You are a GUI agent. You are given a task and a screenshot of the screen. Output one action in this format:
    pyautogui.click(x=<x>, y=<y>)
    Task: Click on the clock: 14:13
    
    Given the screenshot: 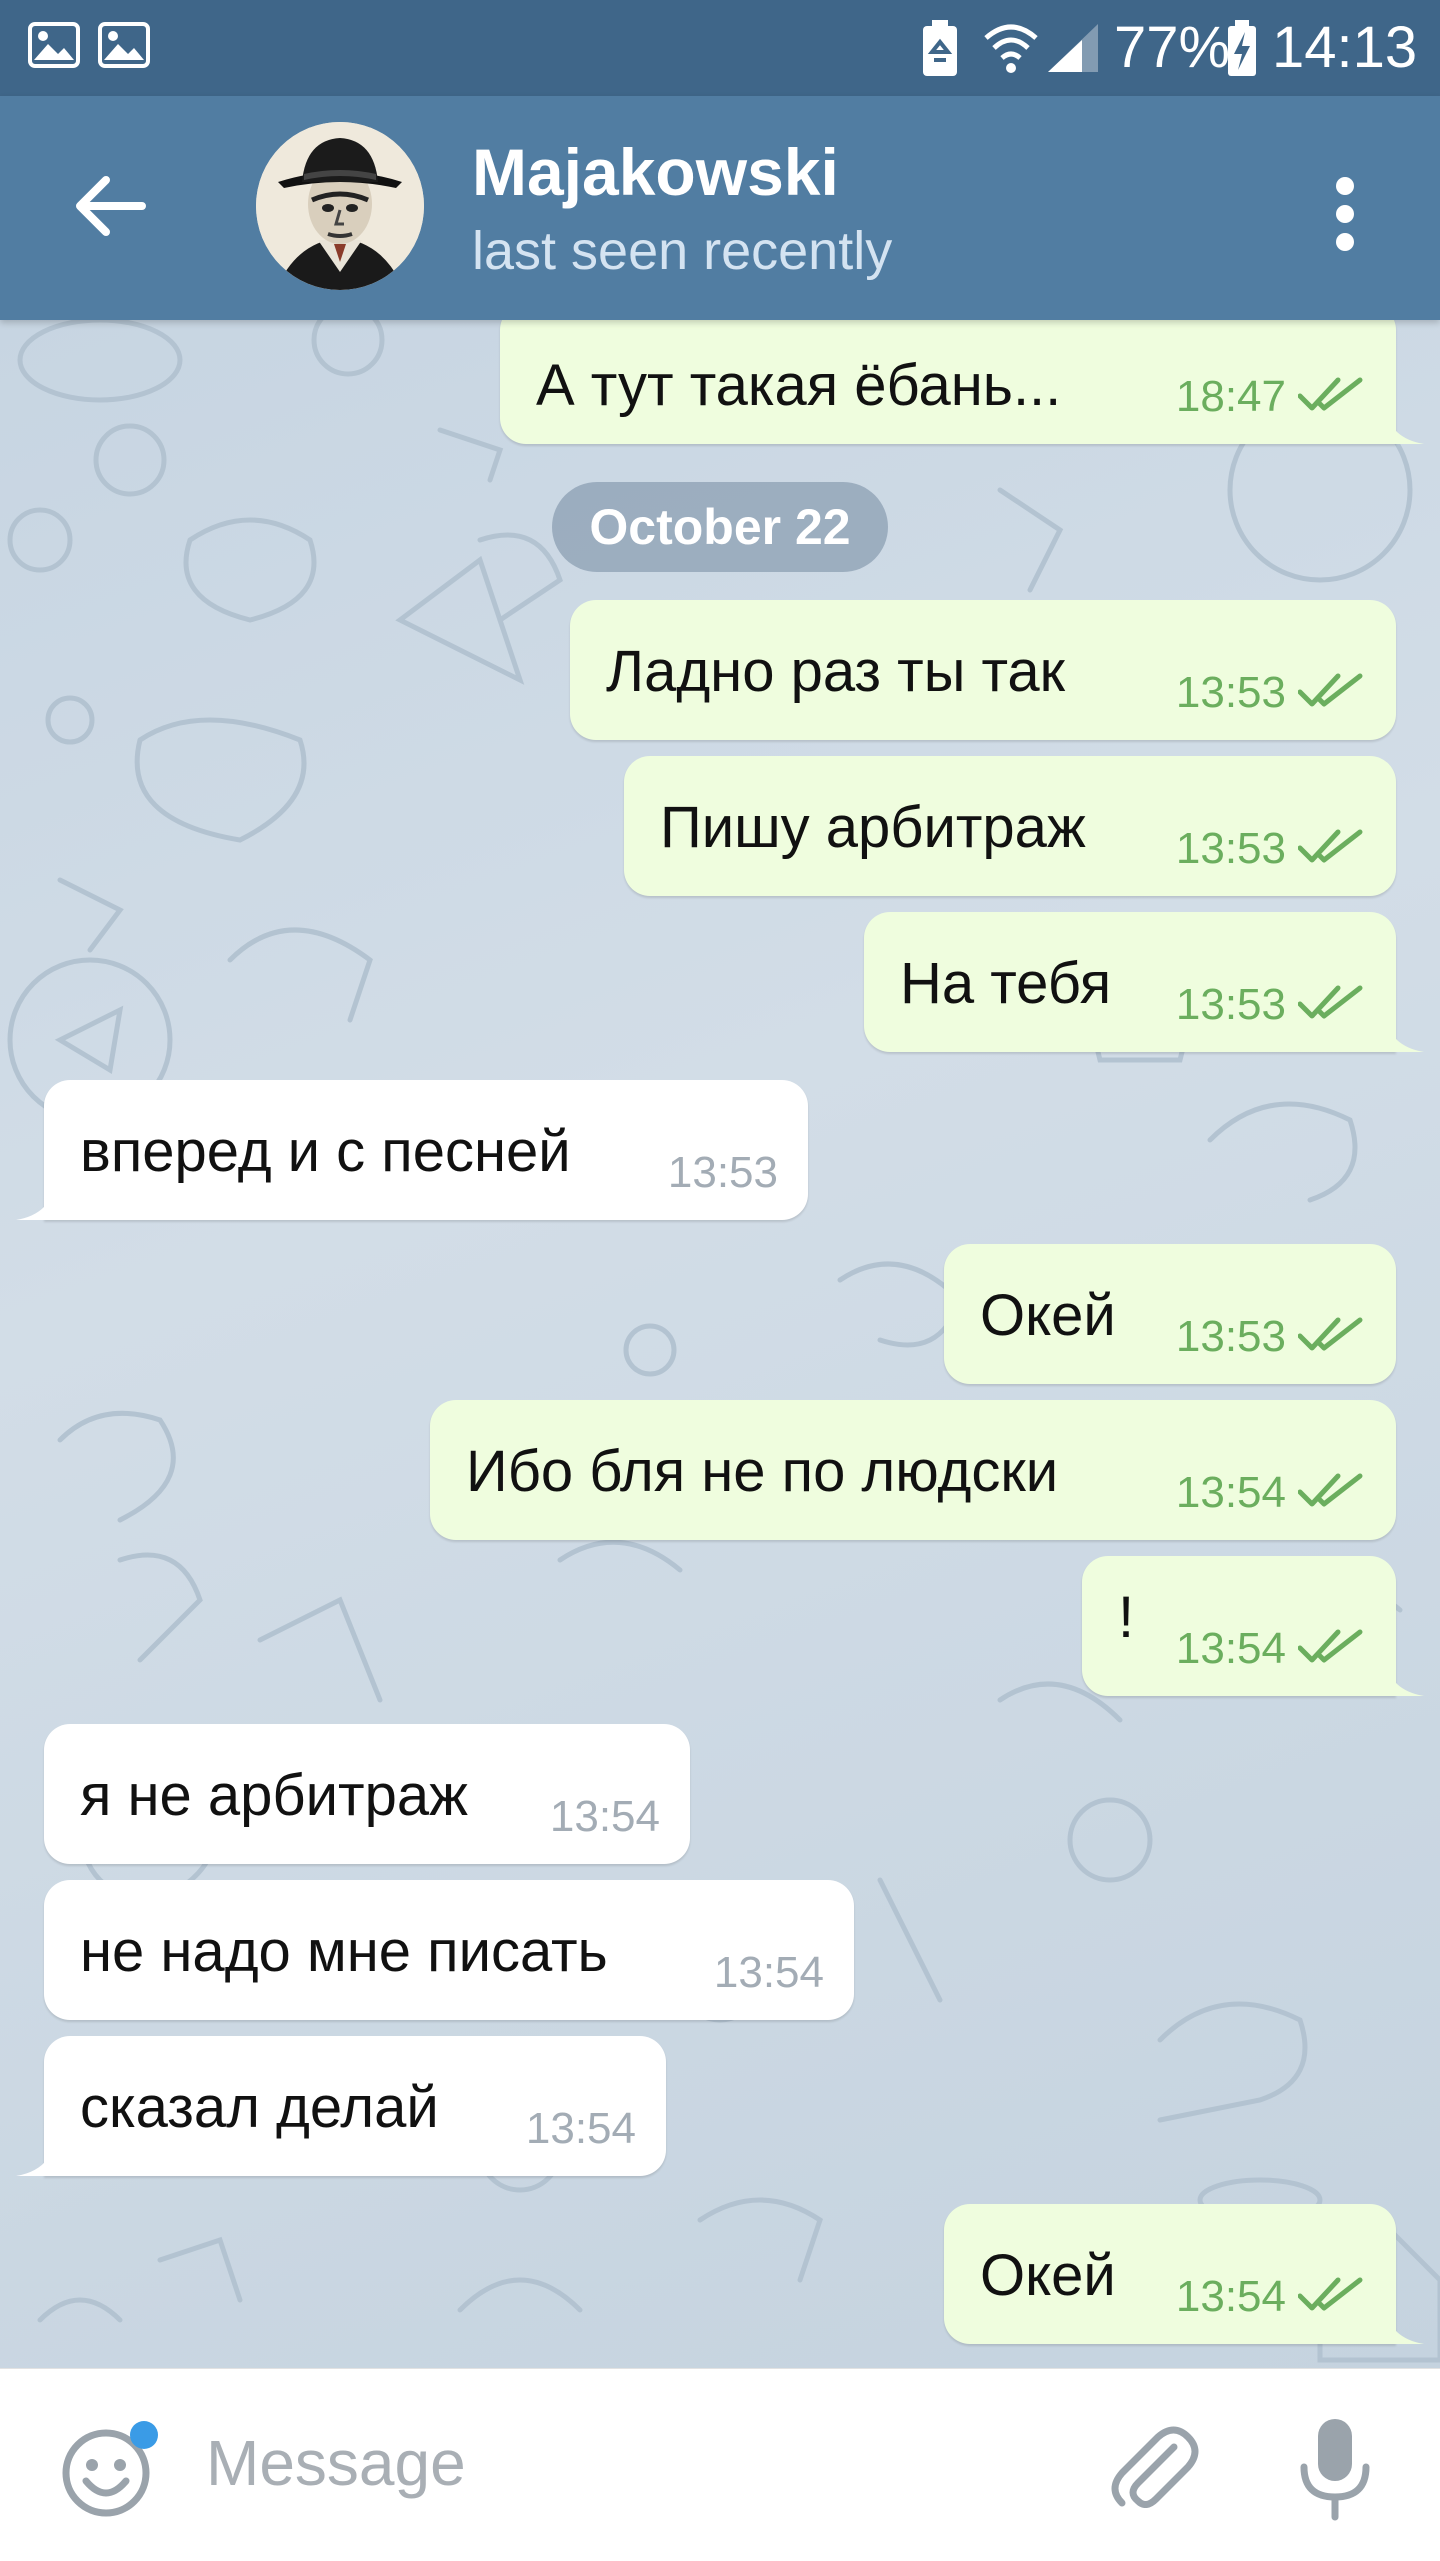 What is the action you would take?
    pyautogui.click(x=1345, y=47)
    